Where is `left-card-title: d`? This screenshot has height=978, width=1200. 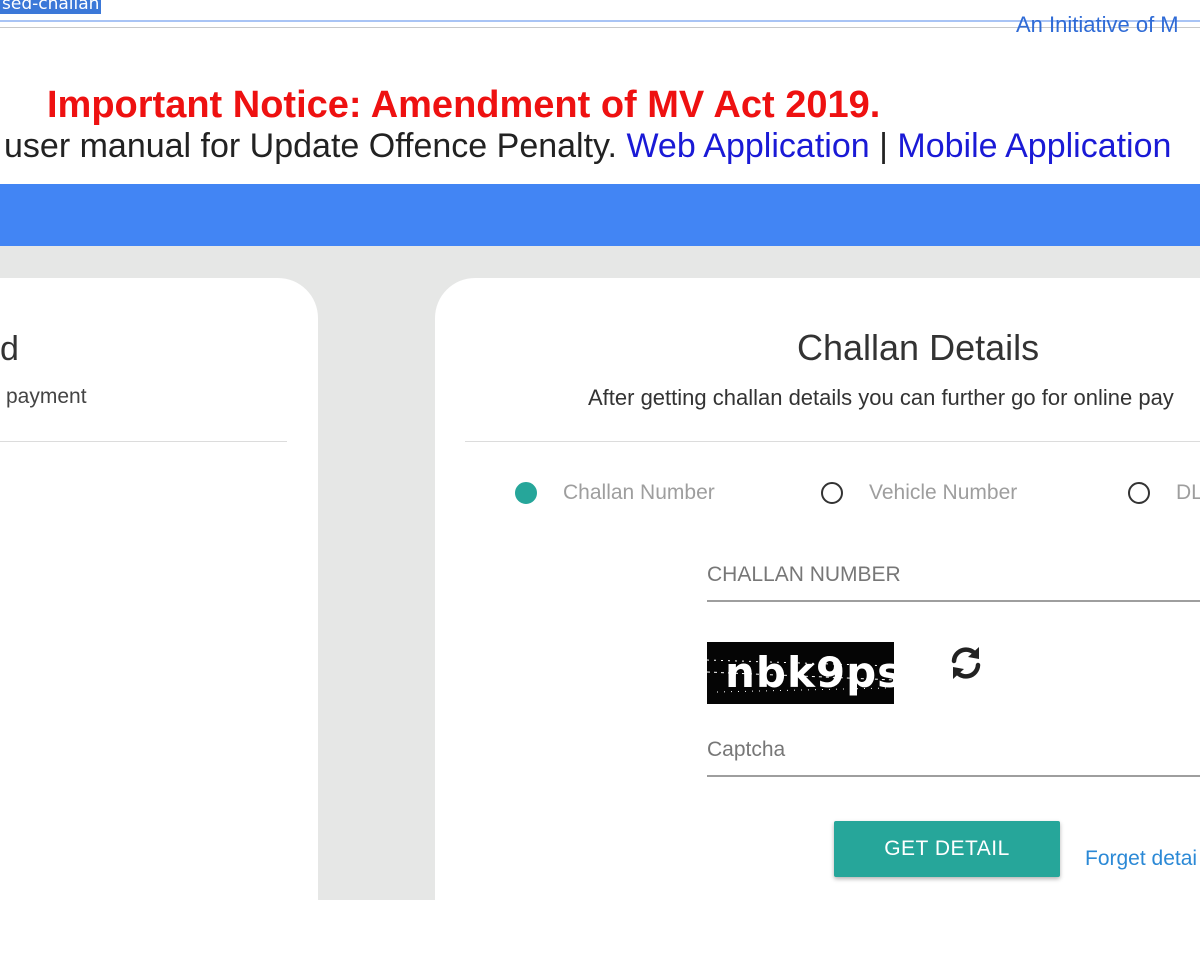 left-card-title: d is located at coordinates (9, 349).